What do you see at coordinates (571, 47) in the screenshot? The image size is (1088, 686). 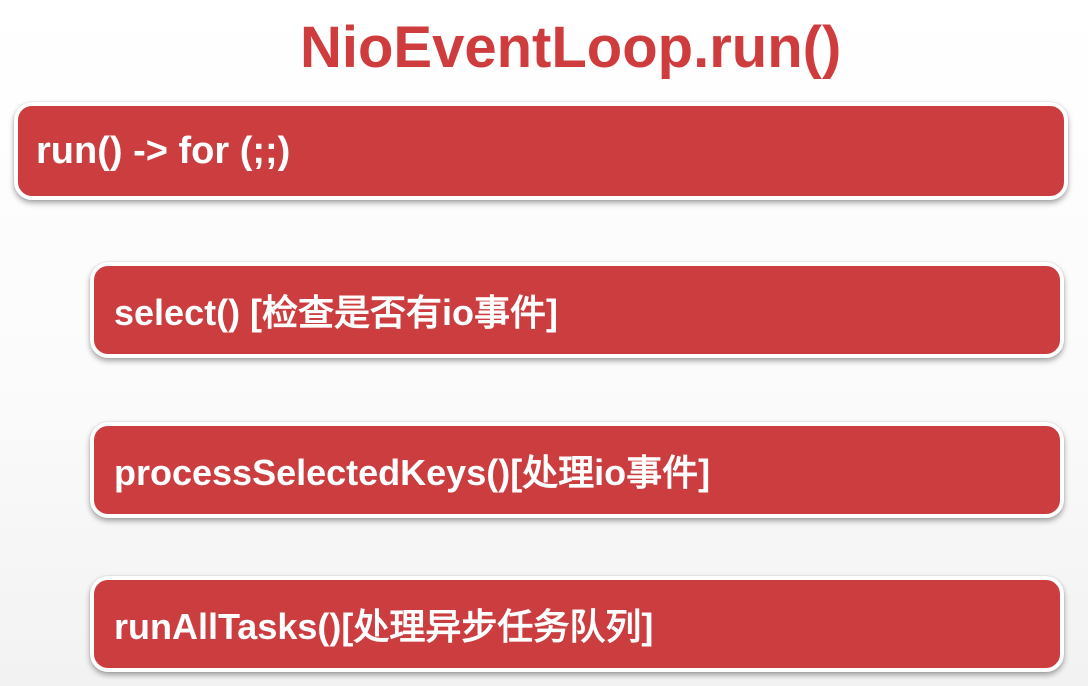 I see `slide-title: NioEventLoop.run()` at bounding box center [571, 47].